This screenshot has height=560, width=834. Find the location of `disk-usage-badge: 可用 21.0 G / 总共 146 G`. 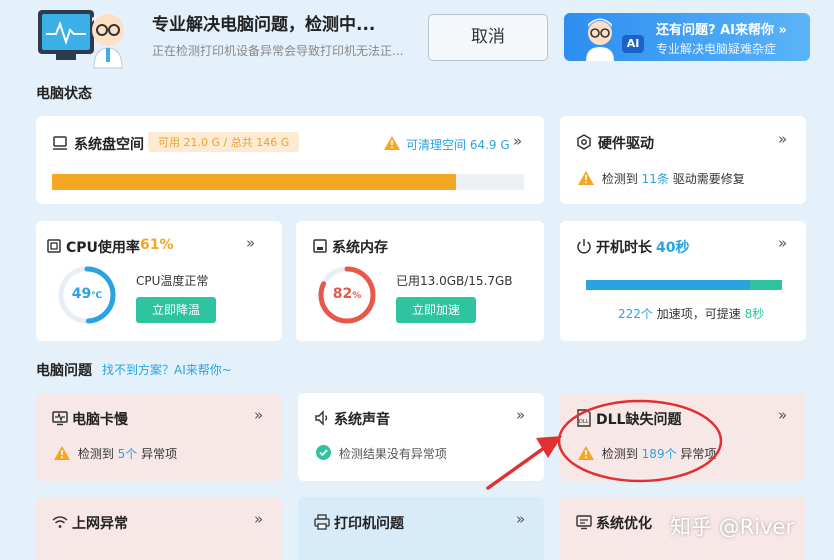

disk-usage-badge: 可用 21.0 G / 总共 146 G is located at coordinates (224, 142).